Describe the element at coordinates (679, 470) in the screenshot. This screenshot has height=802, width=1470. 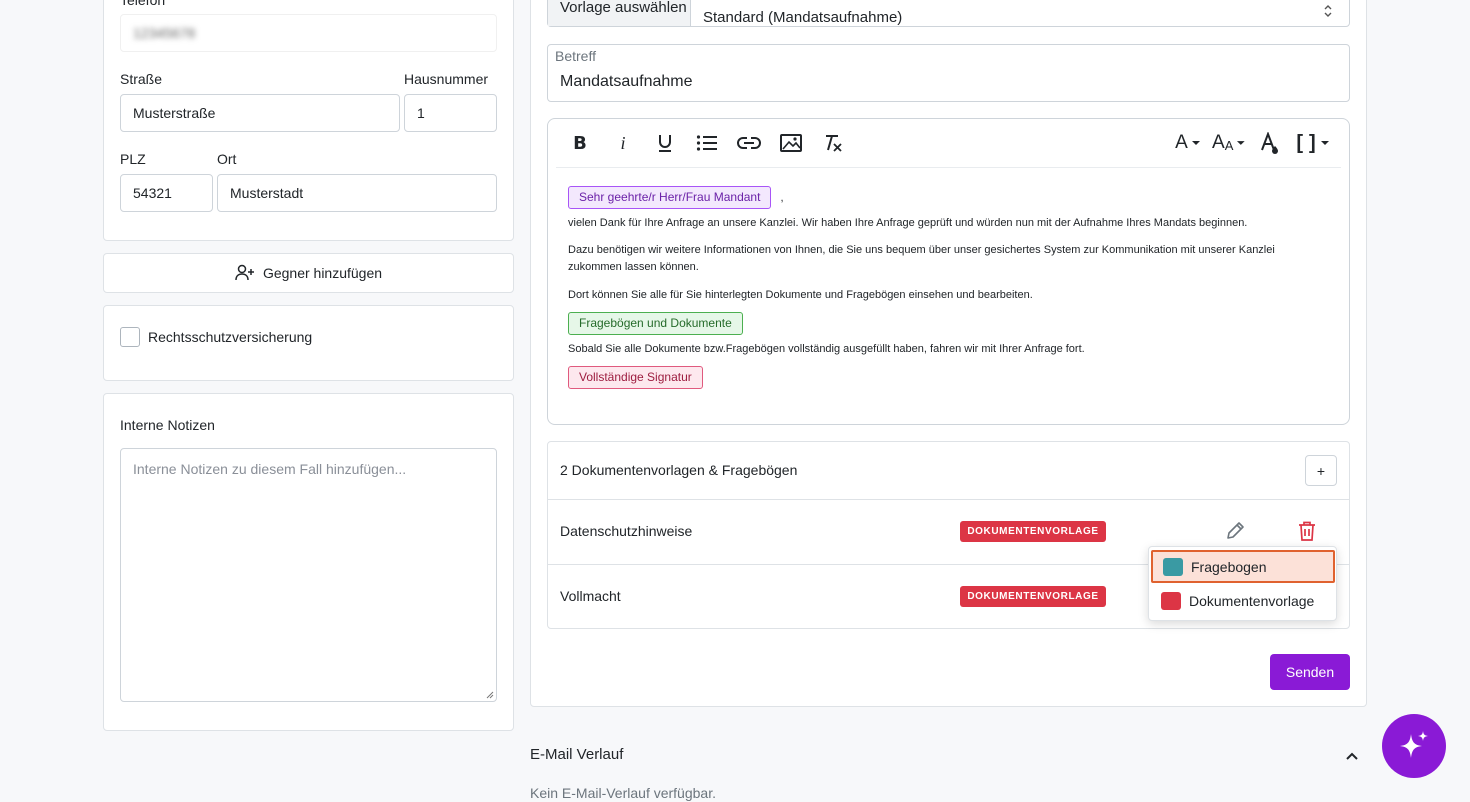
I see `documents-header: 2 Dokumentenvorlagen & Fragebögen` at that location.